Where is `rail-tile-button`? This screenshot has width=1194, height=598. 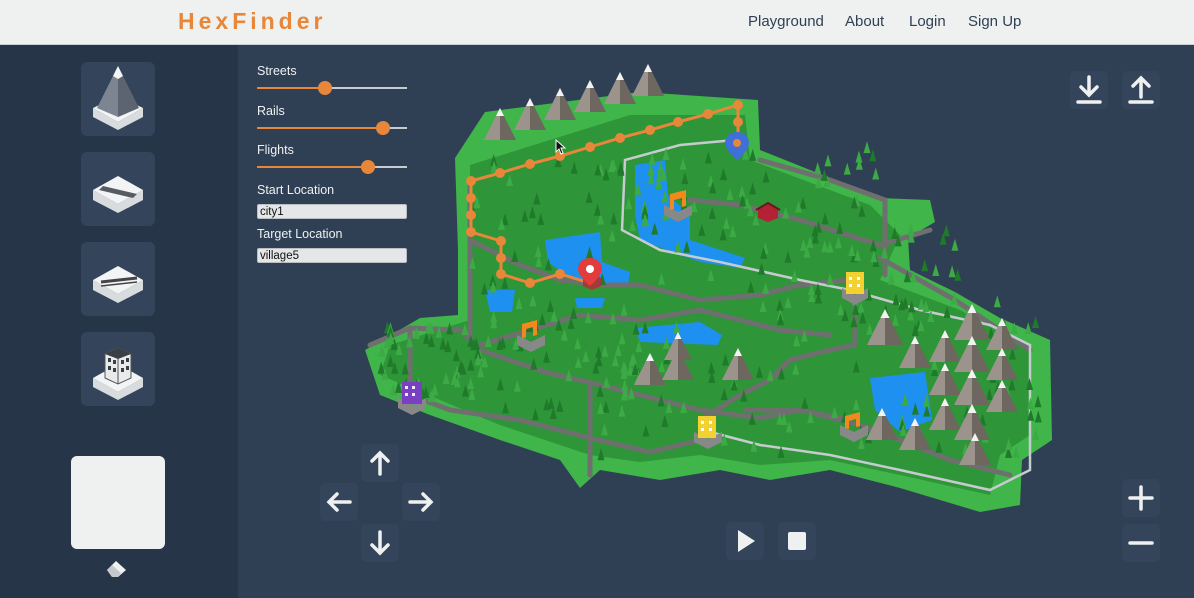
rail-tile-button is located at coordinates (118, 279).